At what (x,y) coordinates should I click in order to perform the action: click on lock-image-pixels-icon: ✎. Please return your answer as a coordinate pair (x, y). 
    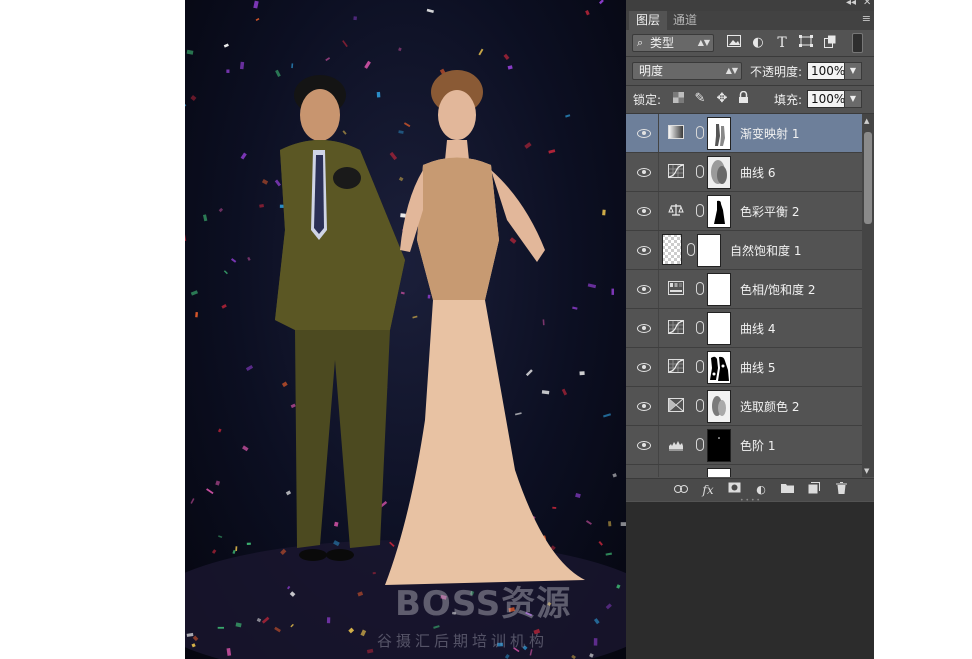
    Looking at the image, I should click on (700, 99).